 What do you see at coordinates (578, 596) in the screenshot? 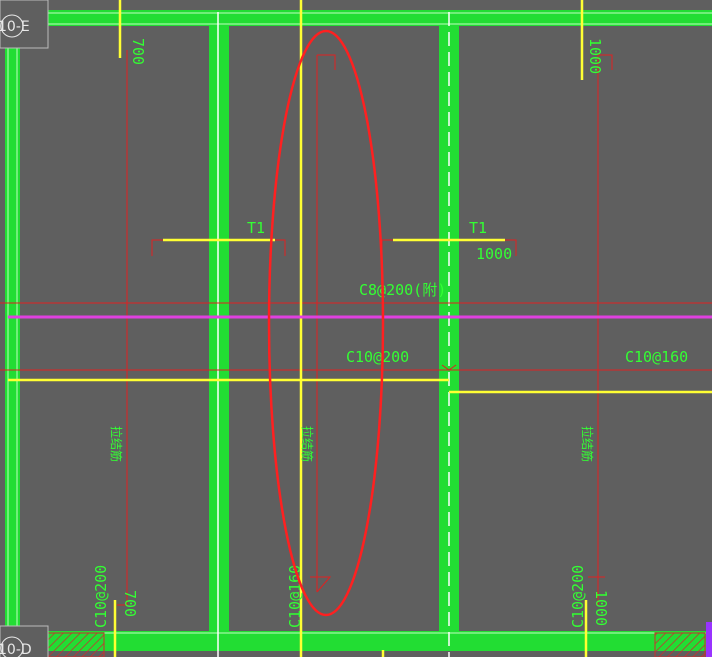
I see `rebar-c10-200-bottom-right: C10@200` at bounding box center [578, 596].